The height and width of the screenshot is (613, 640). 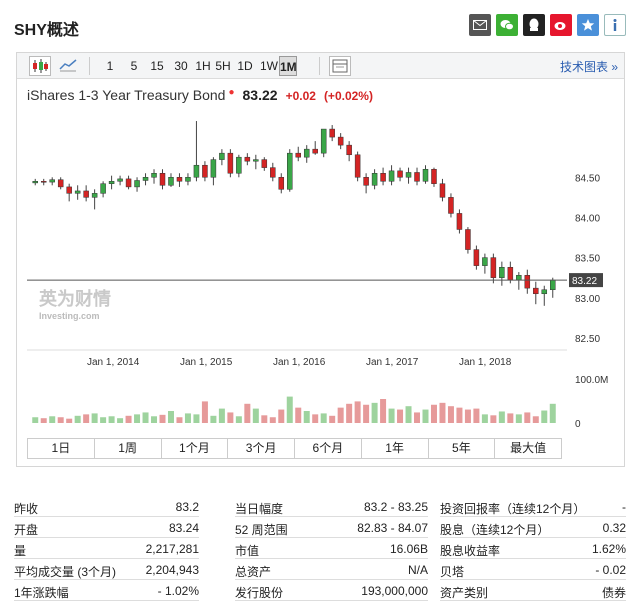 What do you see at coordinates (260, 95) in the screenshot?
I see `last-price: 83.22` at bounding box center [260, 95].